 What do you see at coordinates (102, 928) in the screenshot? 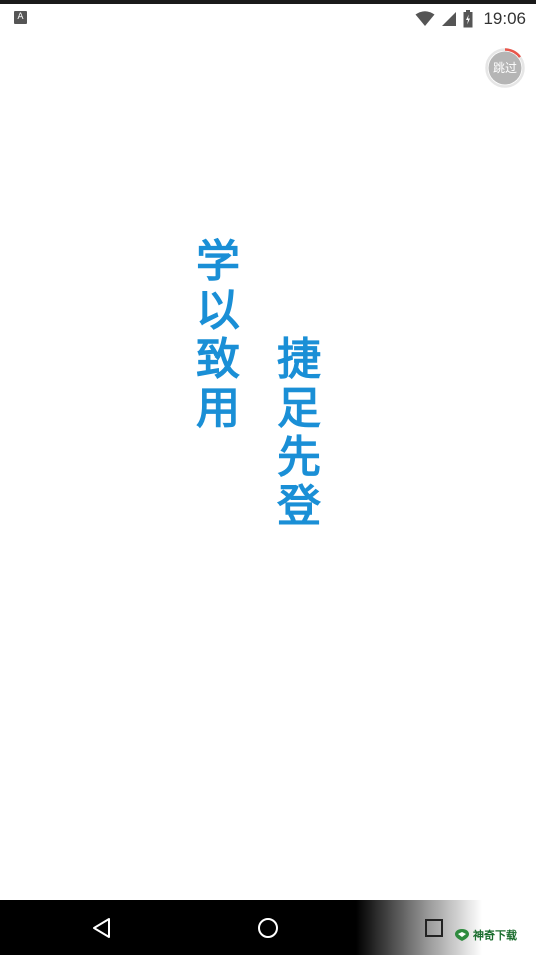
I see `back-icon` at bounding box center [102, 928].